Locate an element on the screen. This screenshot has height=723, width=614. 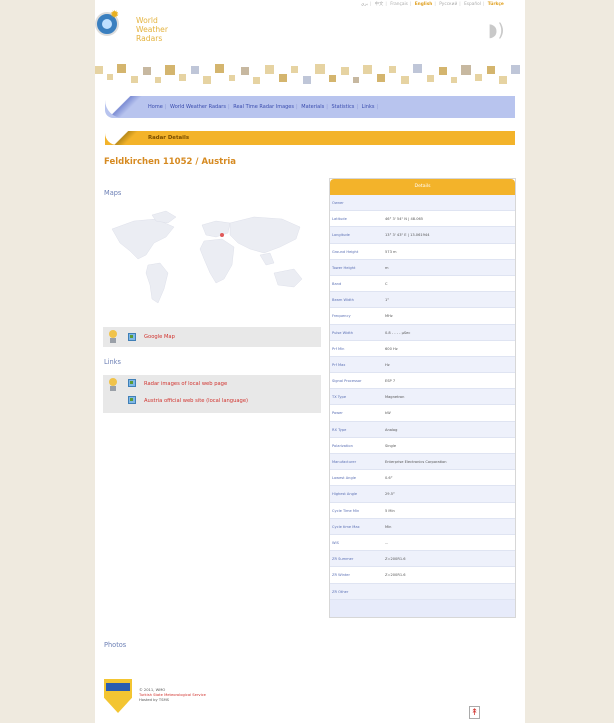
details-row-label: Tower Height is located at coordinates (344, 267).